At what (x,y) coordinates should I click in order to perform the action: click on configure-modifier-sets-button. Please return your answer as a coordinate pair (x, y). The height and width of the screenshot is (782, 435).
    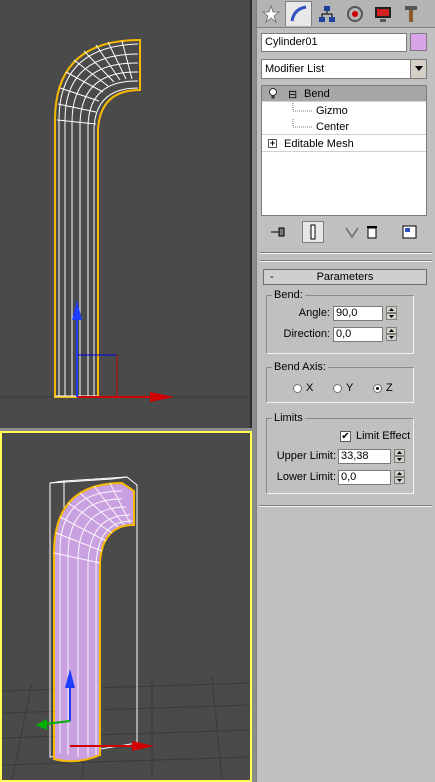
    Looking at the image, I should click on (410, 232).